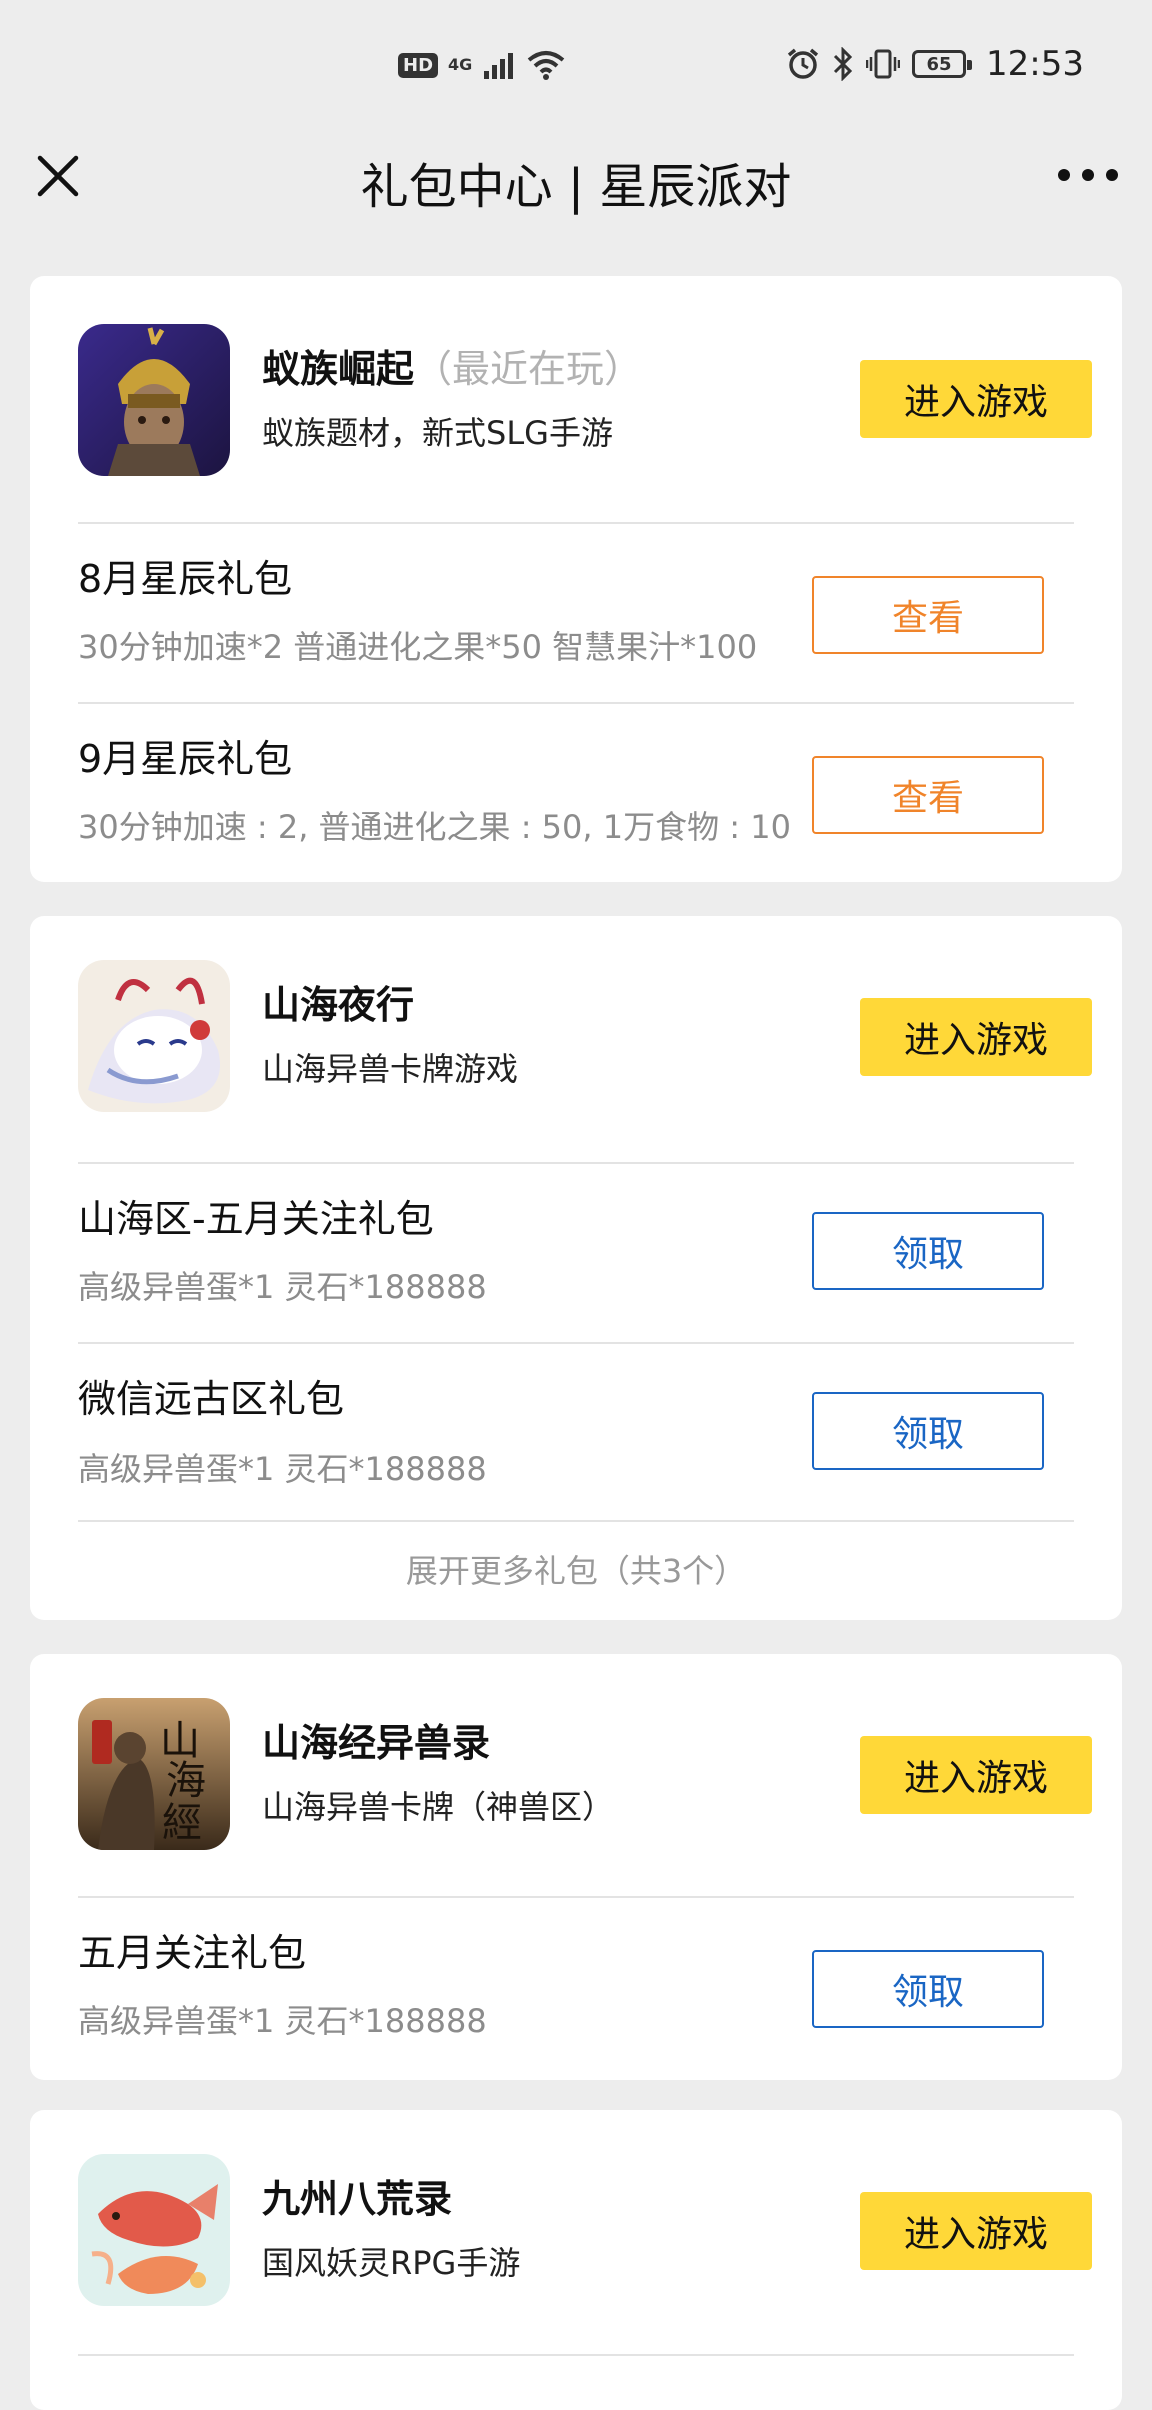 This screenshot has height=2410, width=1152. Describe the element at coordinates (391, 2263) in the screenshot. I see `game-description: 国风妖灵RPG手游` at that location.